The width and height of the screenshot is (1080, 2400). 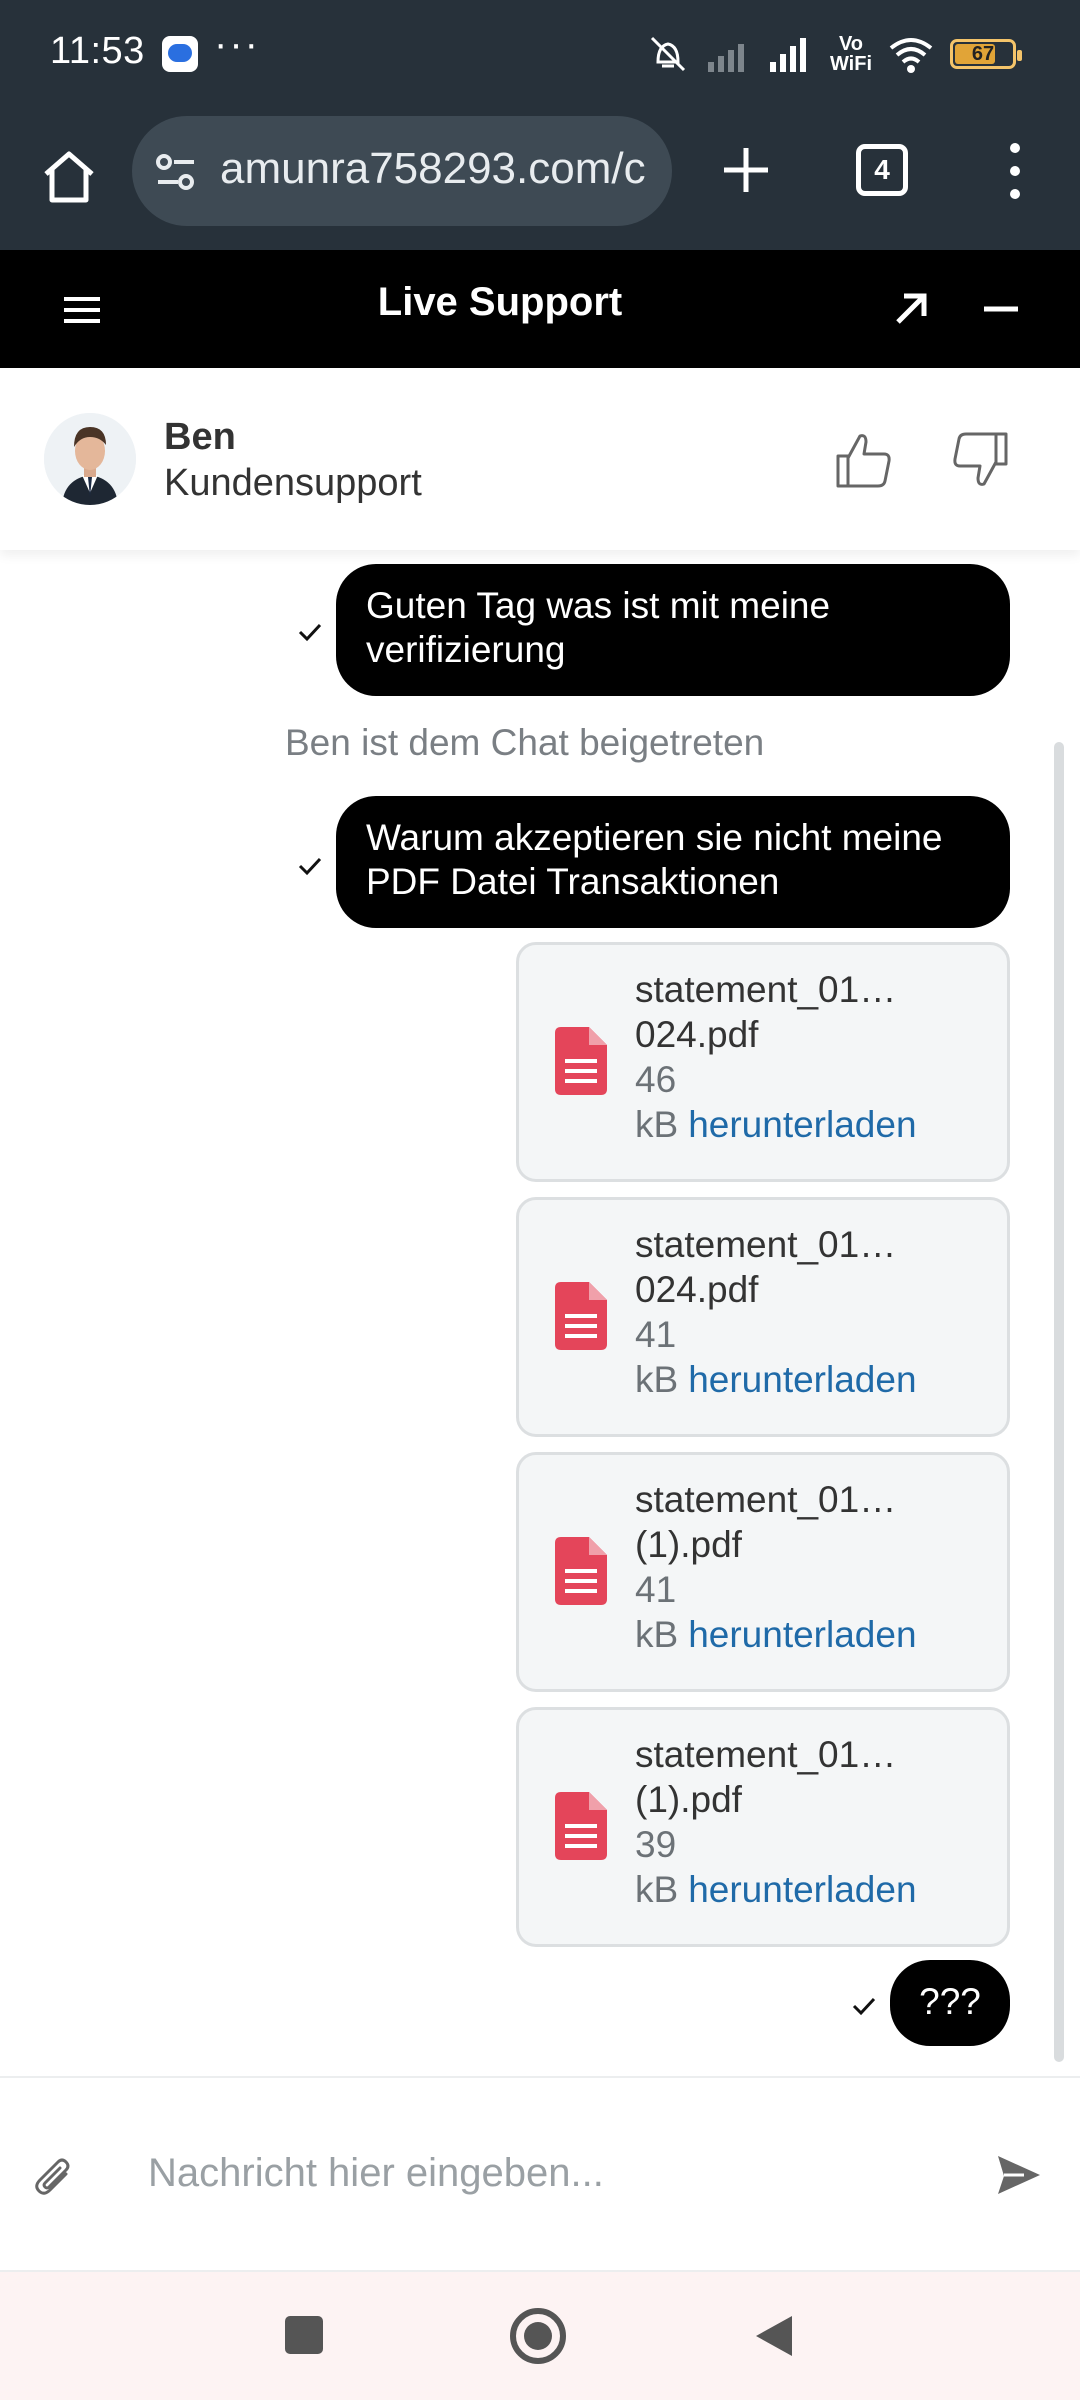 What do you see at coordinates (746, 170) in the screenshot?
I see `new-tab-icon` at bounding box center [746, 170].